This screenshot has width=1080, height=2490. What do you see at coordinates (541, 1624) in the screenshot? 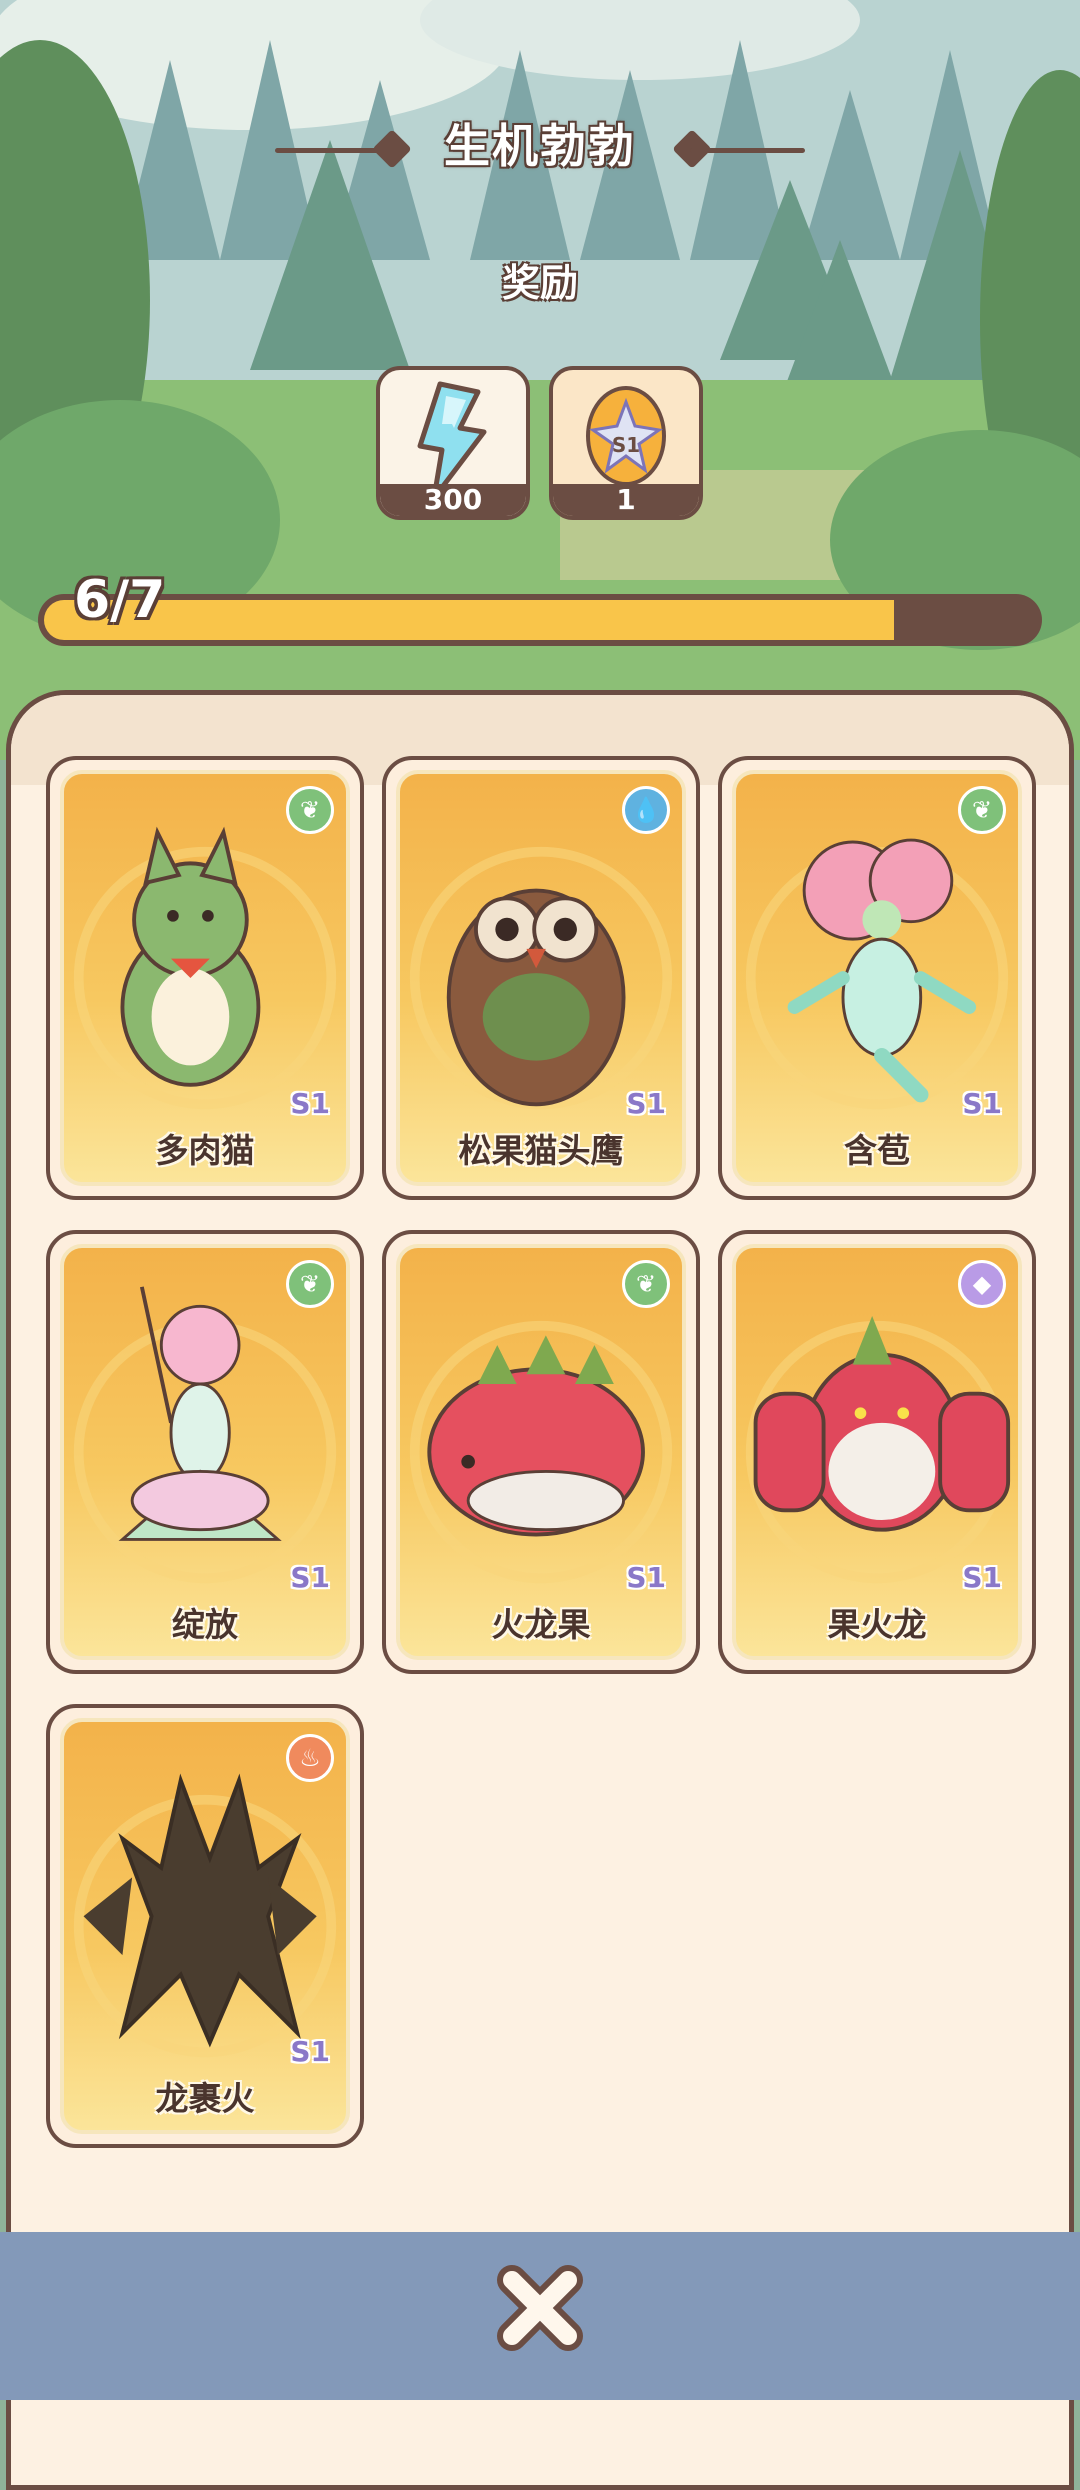
I see `monster-name: 火龙果` at bounding box center [541, 1624].